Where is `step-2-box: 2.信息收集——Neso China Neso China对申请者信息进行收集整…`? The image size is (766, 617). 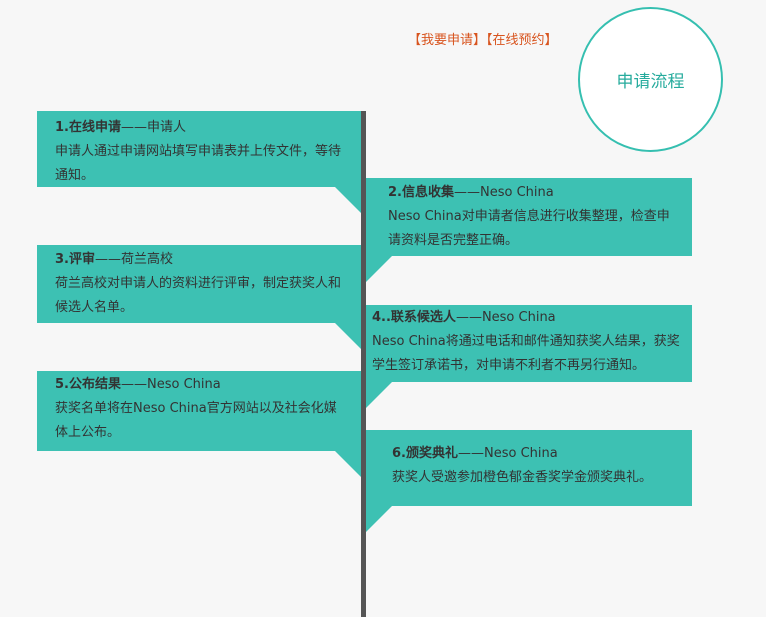 step-2-box: 2.信息收集——Neso China Neso China对申请者信息进行收集整… is located at coordinates (529, 217).